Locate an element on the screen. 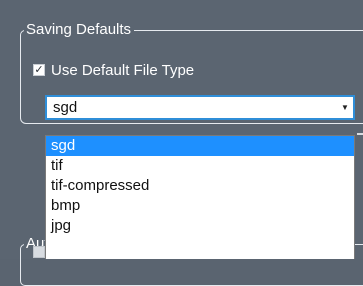  chevron-down-icon: ▼ is located at coordinates (345, 107).